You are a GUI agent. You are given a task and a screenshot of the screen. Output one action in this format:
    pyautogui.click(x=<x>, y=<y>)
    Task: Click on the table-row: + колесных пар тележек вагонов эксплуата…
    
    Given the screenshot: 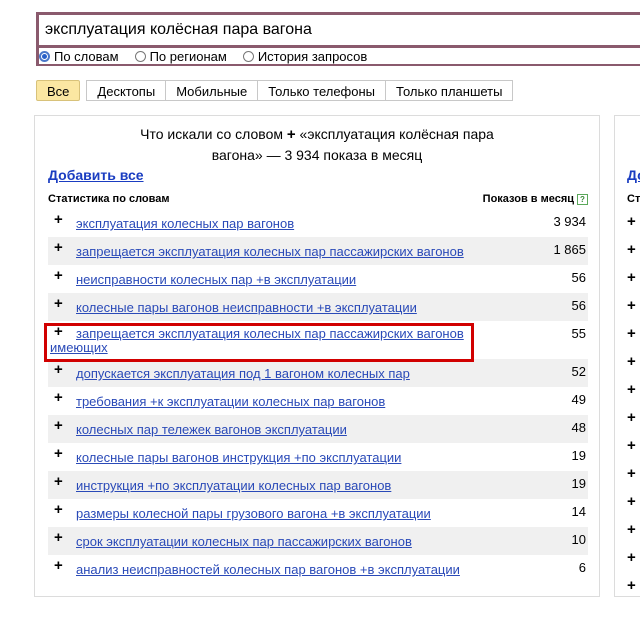 What is the action you would take?
    pyautogui.click(x=318, y=429)
    